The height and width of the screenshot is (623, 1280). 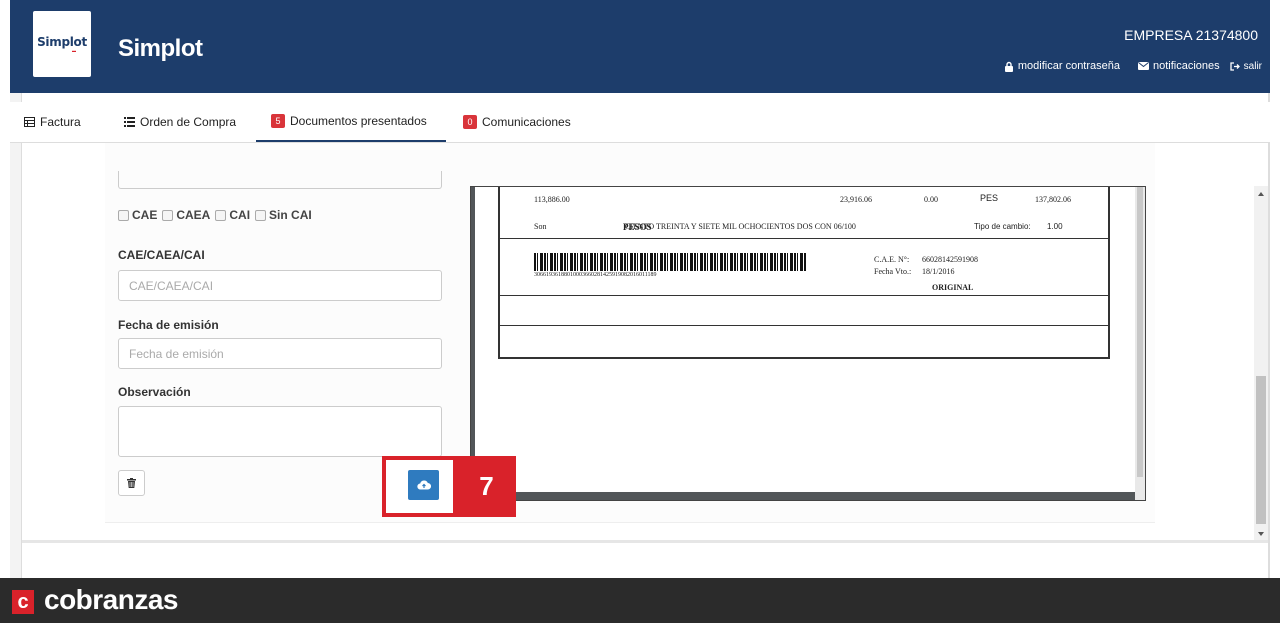 I want to click on pdf-scrollbar-thumb, so click(x=1140, y=332).